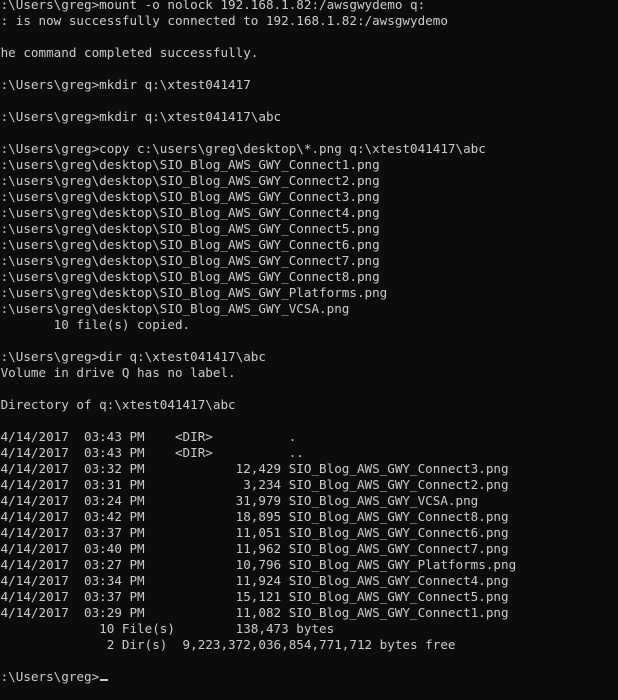 The image size is (618, 700). I want to click on console-line: 04/14/2017 03:43 PM <DIR> ., so click(258, 437).